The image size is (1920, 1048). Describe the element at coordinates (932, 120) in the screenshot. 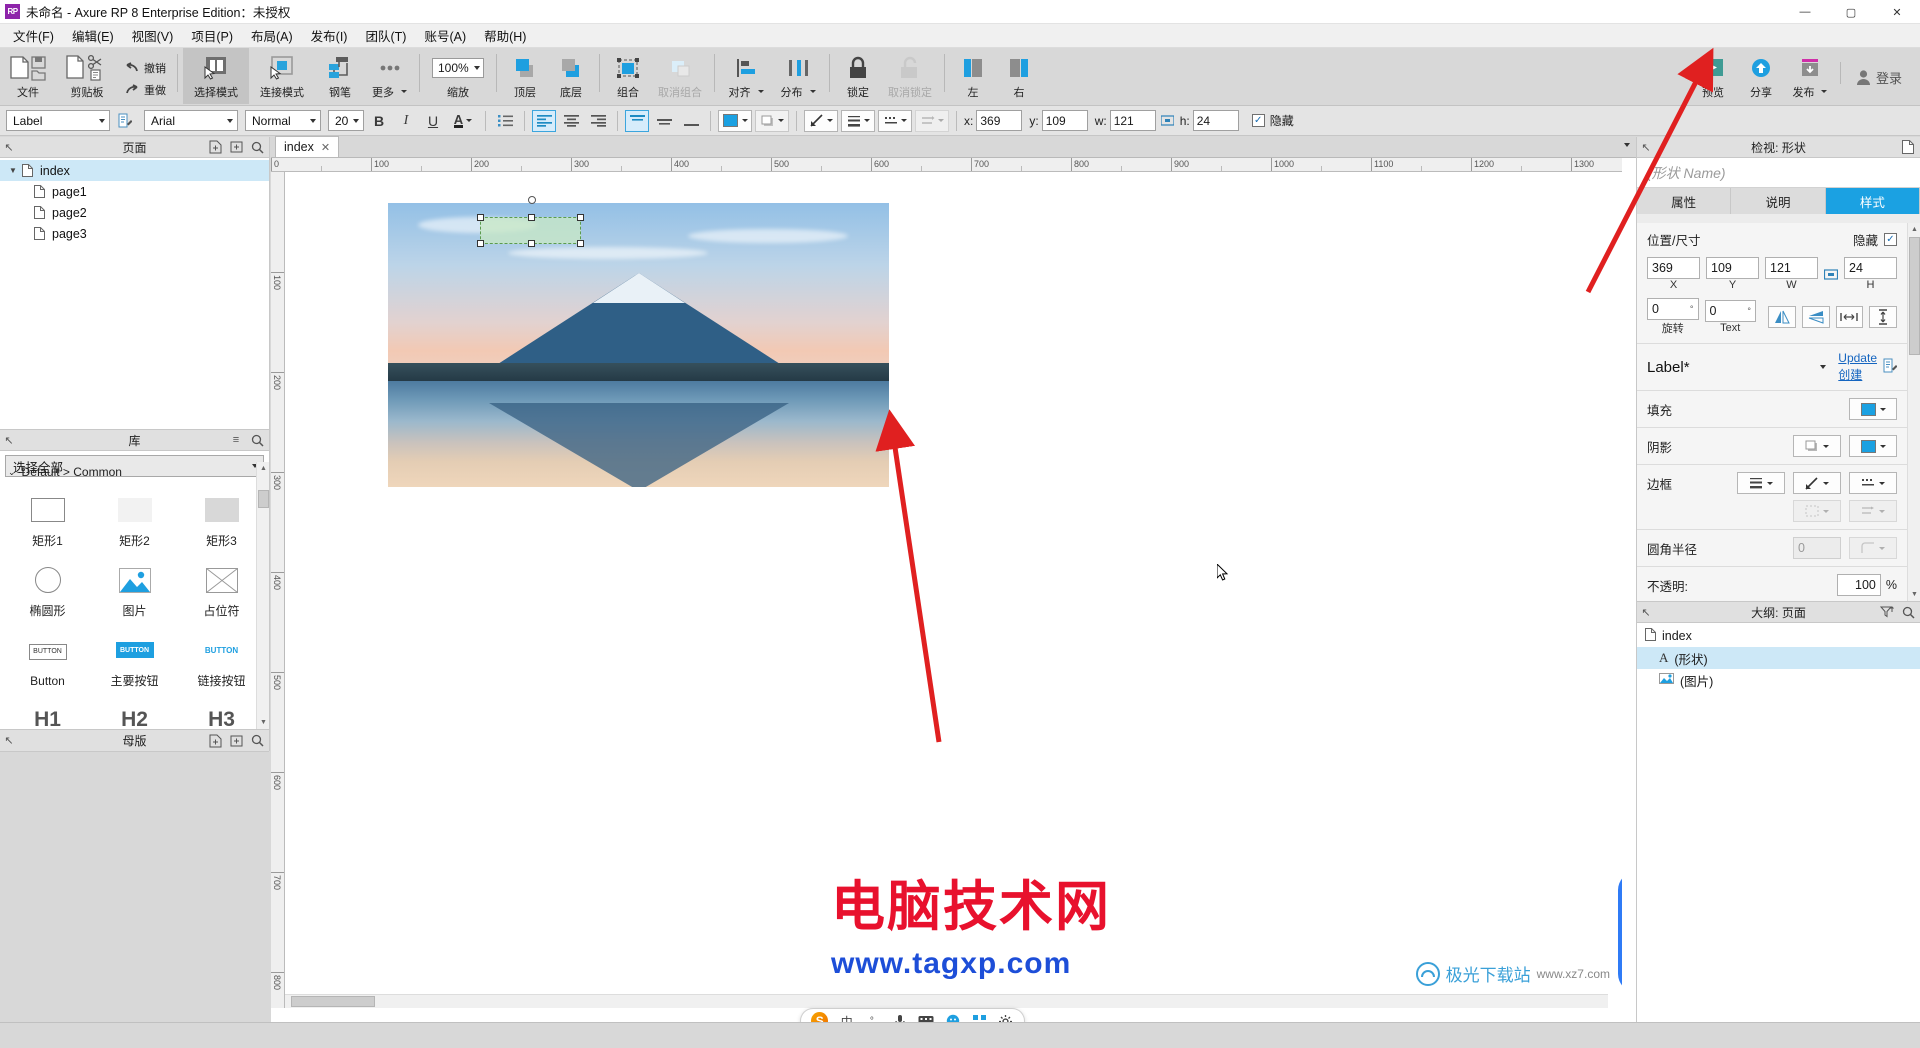

I see `arrow-style-button` at that location.